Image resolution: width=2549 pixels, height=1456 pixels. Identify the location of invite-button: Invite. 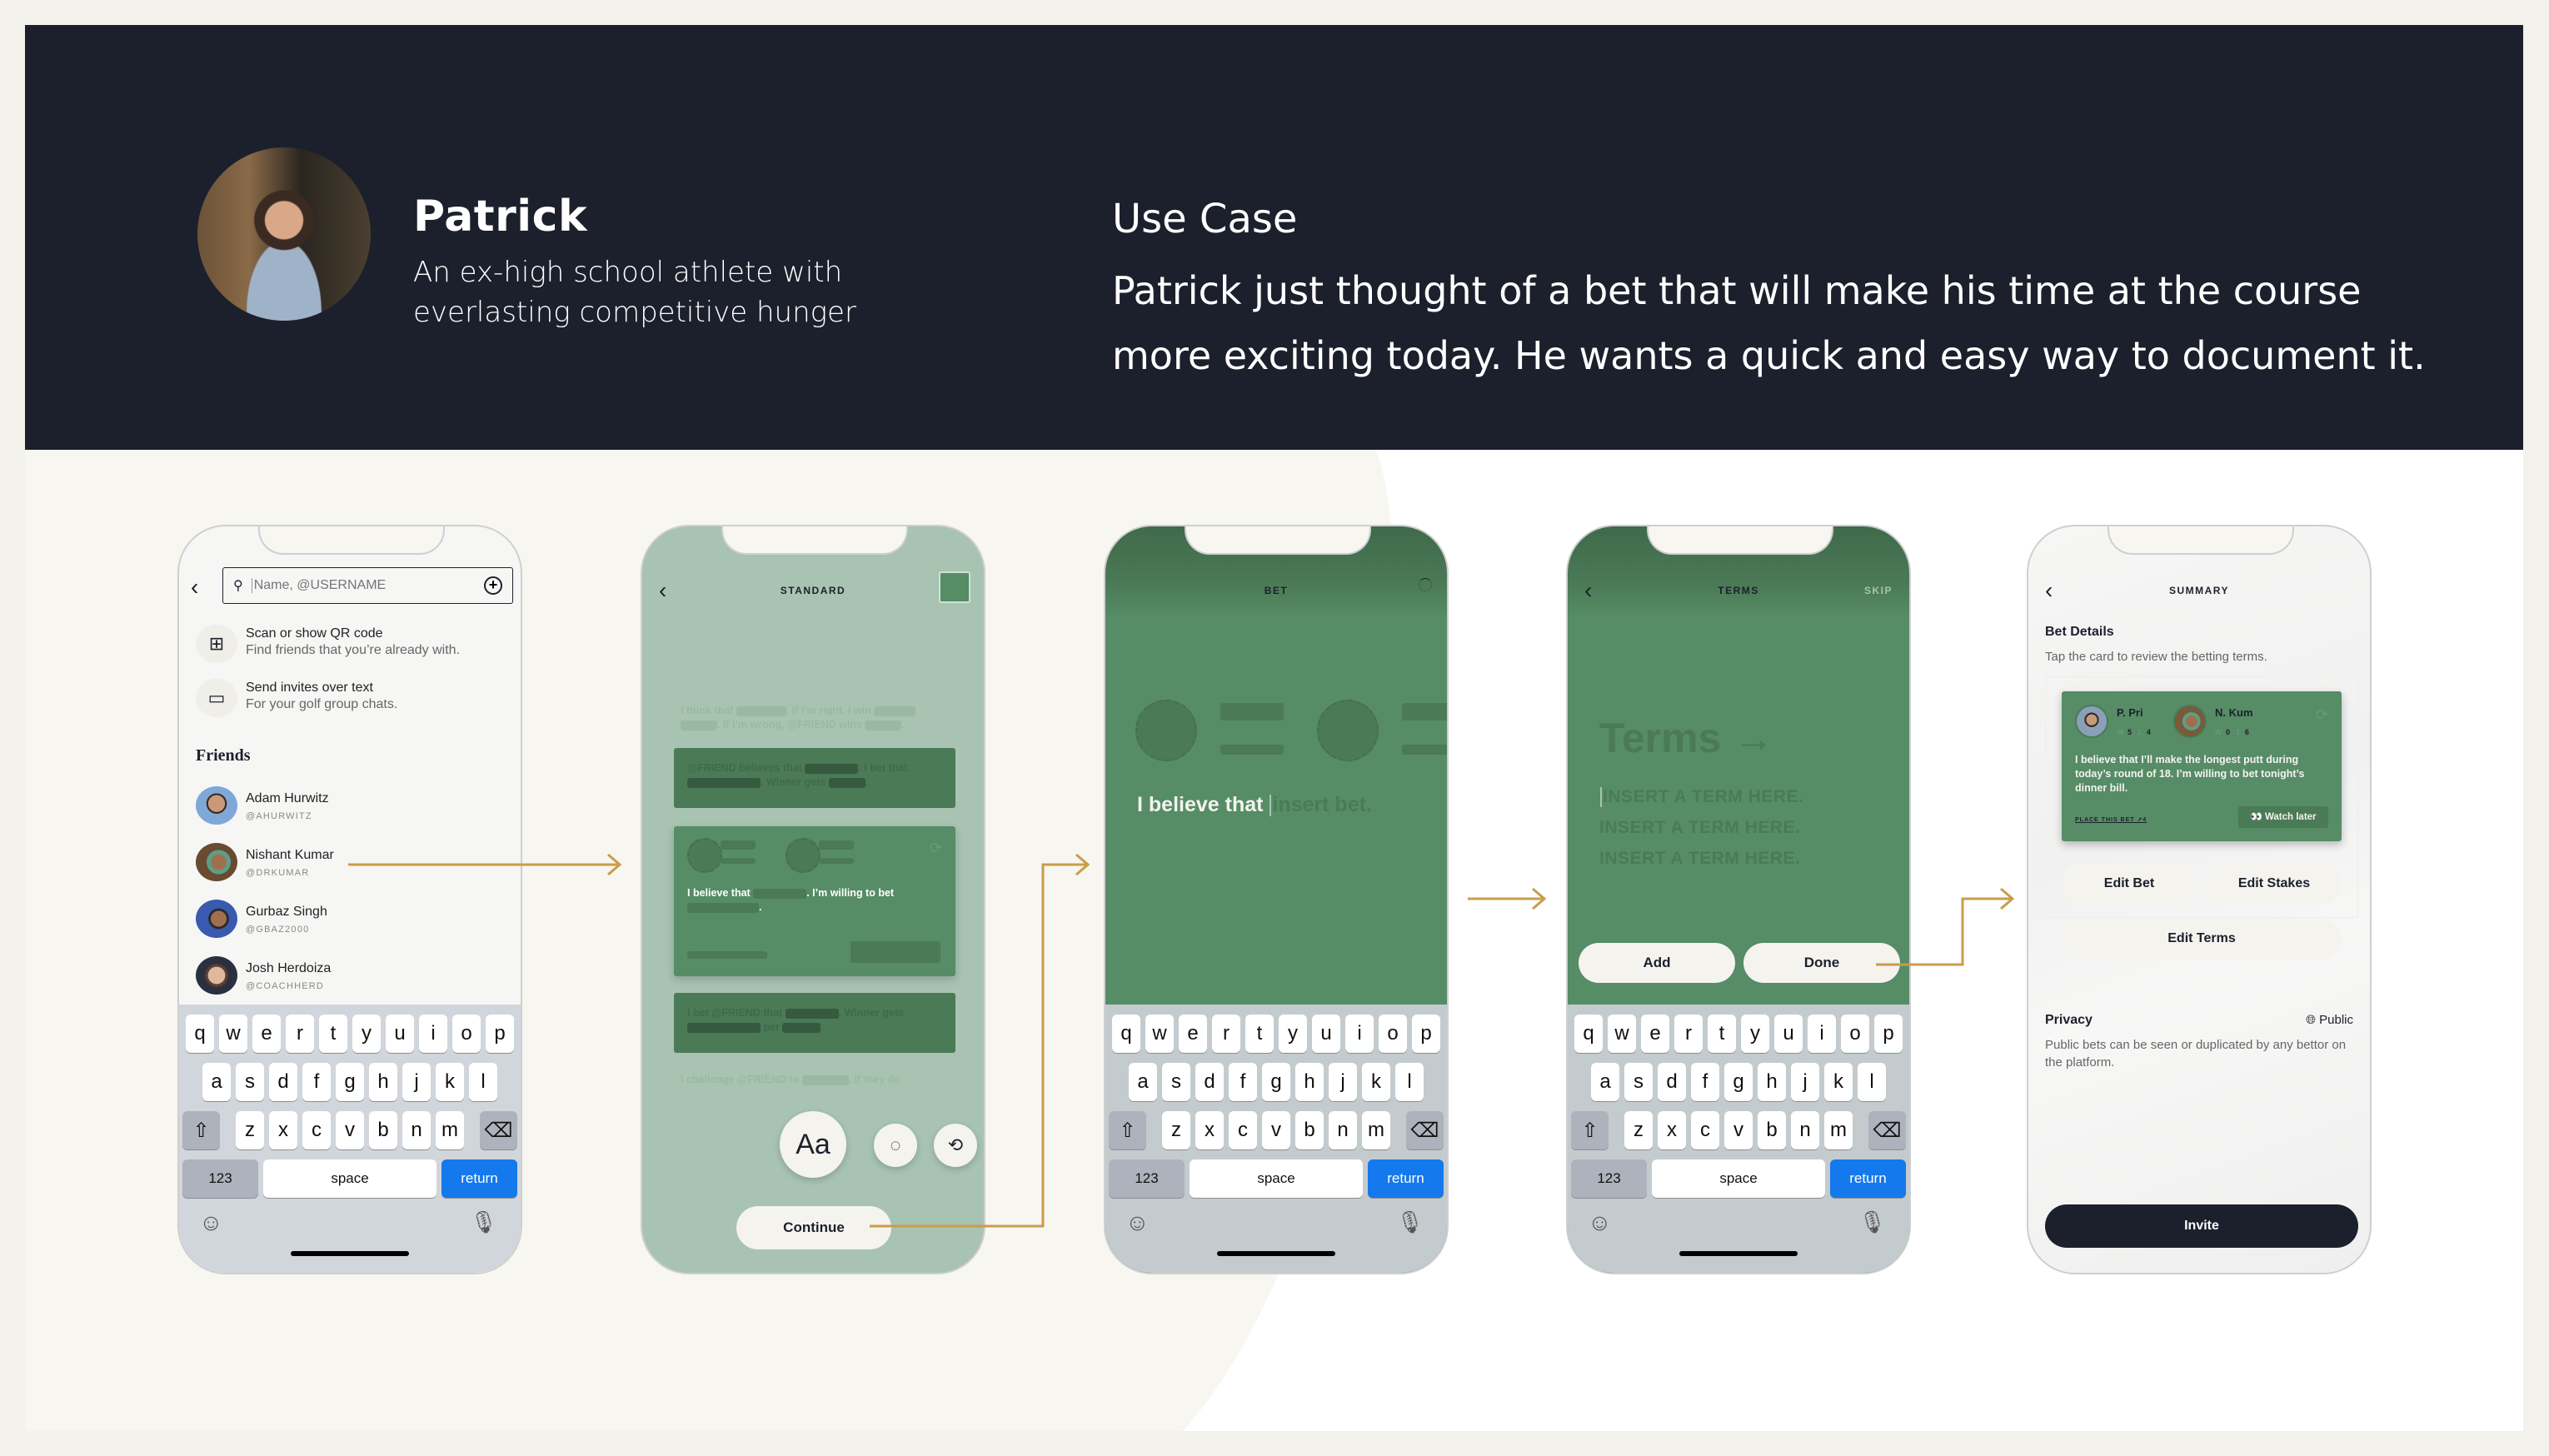
(2201, 1226).